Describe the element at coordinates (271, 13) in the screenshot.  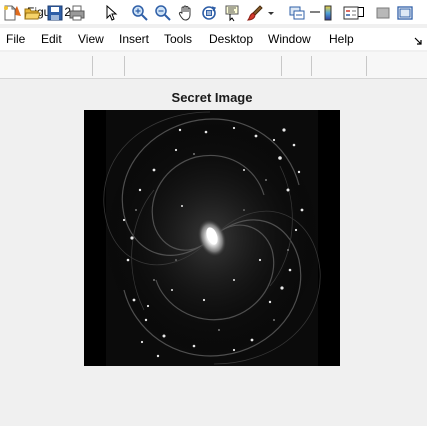
I see `brush-dropdown-icon` at that location.